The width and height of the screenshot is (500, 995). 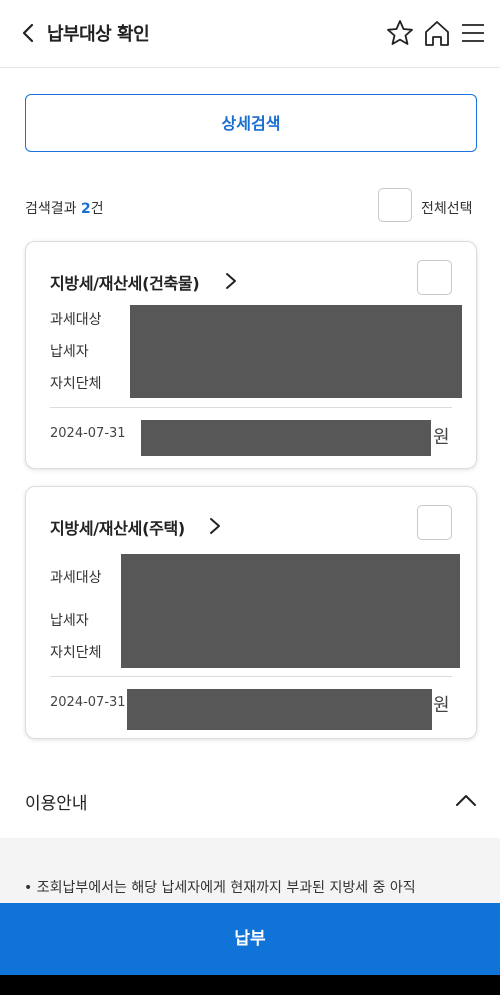 What do you see at coordinates (29, 33) in the screenshot?
I see `back-icon` at bounding box center [29, 33].